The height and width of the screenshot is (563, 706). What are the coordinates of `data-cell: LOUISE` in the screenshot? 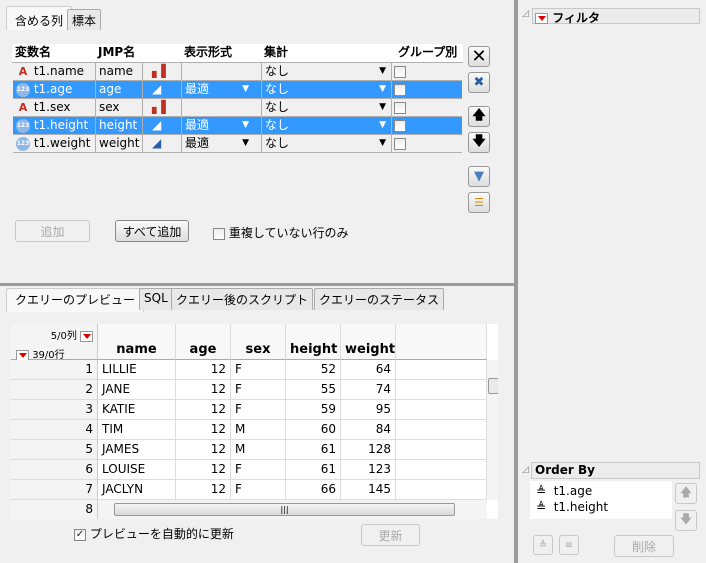 It's located at (137, 470).